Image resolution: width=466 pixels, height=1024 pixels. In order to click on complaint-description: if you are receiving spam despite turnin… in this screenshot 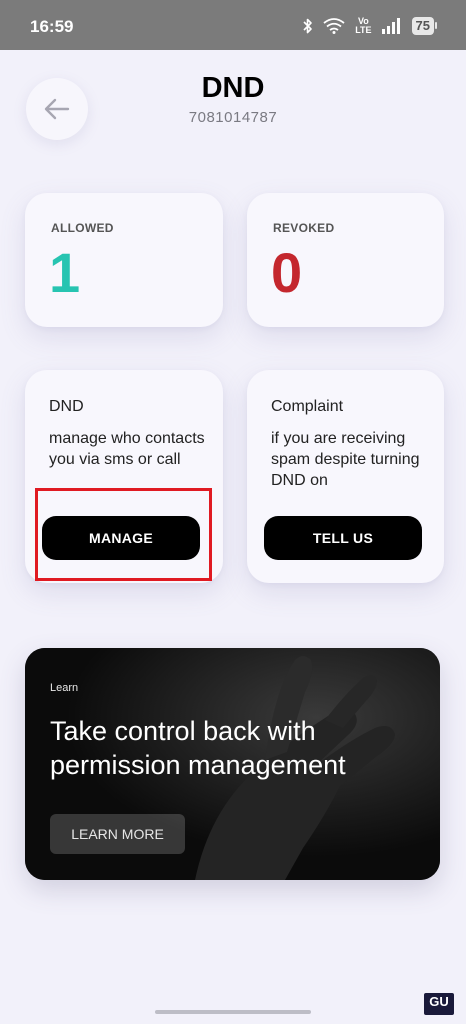, I will do `click(345, 459)`.